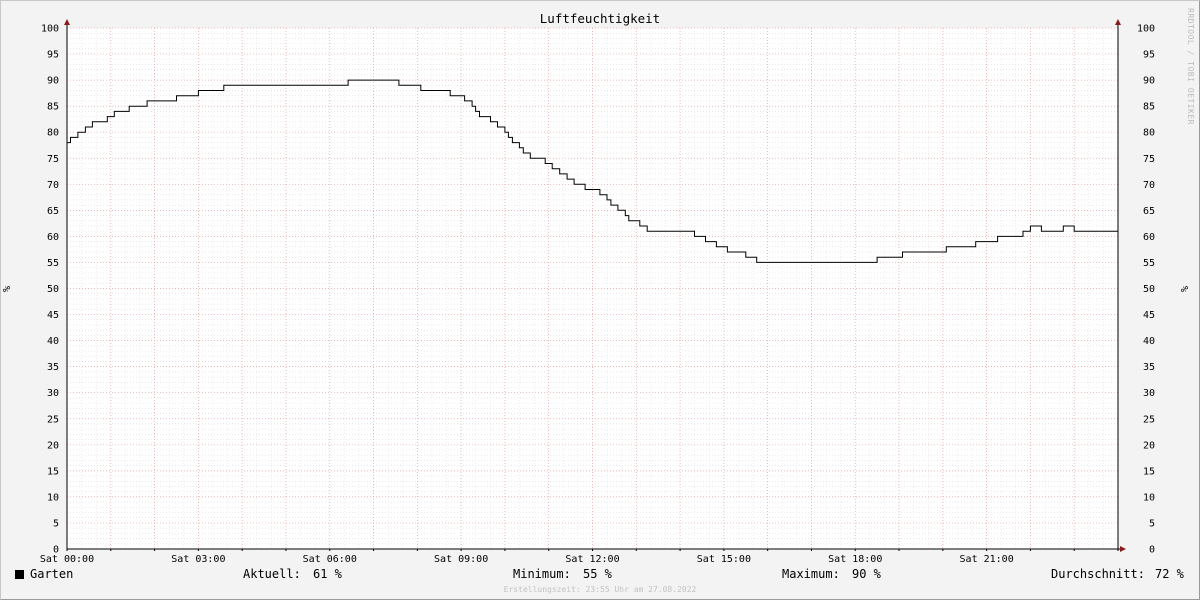 The height and width of the screenshot is (600, 1200). What do you see at coordinates (53, 159) in the screenshot?
I see `y-tick-label-left: 75` at bounding box center [53, 159].